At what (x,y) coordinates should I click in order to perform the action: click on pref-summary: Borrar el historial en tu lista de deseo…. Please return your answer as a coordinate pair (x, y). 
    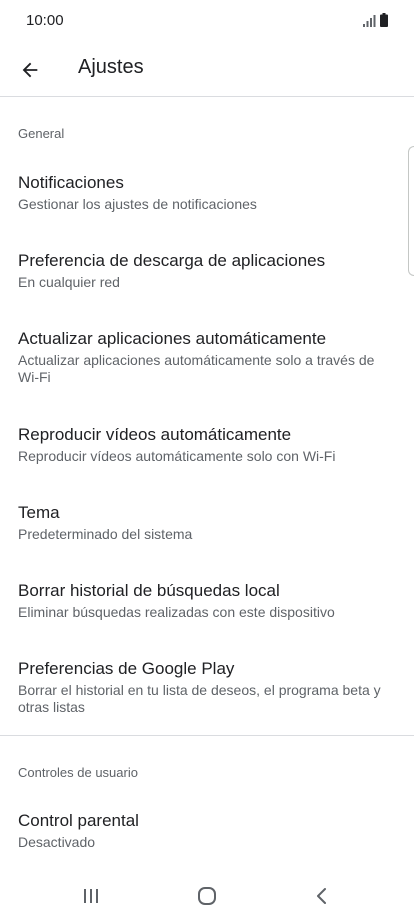
    Looking at the image, I should click on (199, 698).